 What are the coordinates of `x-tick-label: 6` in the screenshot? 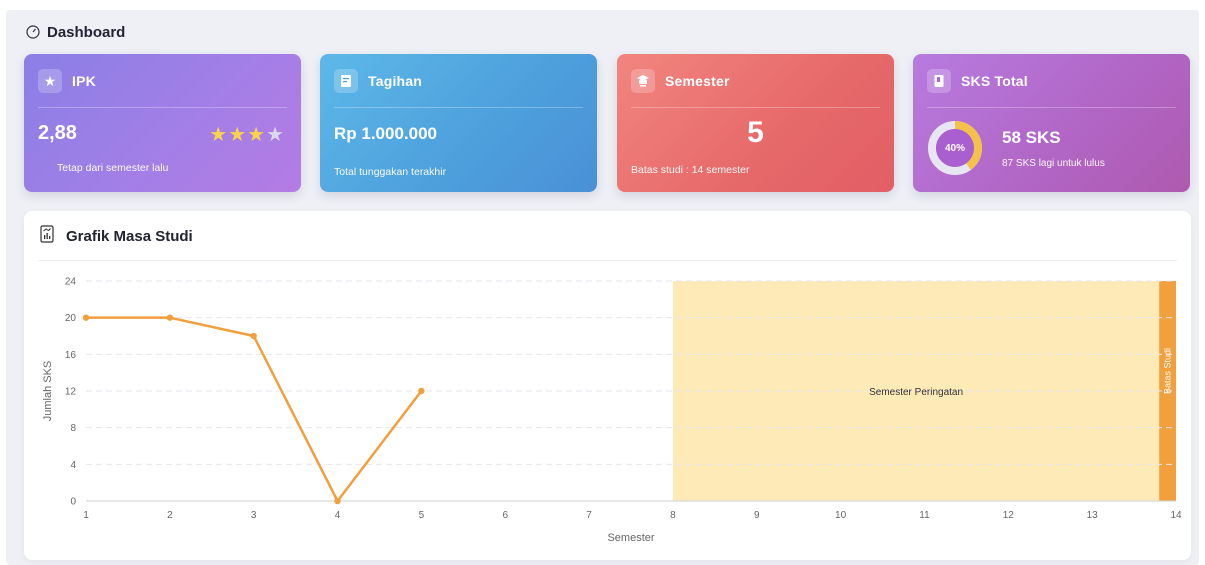 It's located at (505, 515).